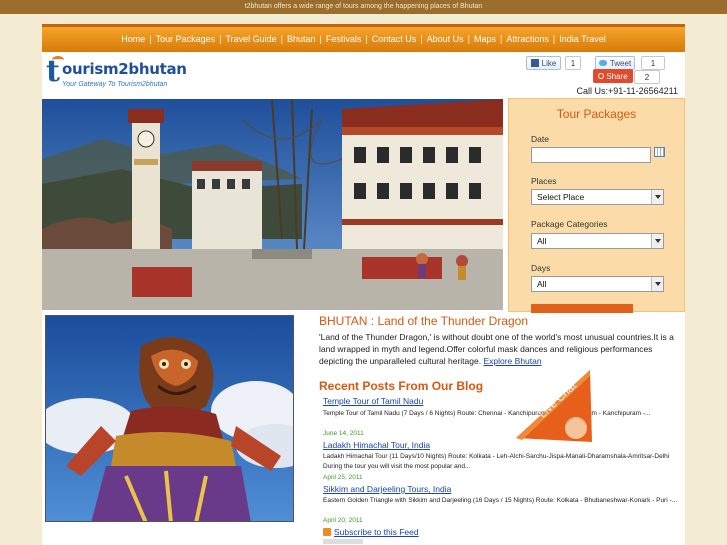  I want to click on blog-post-date: April 20, 2011, so click(343, 520).